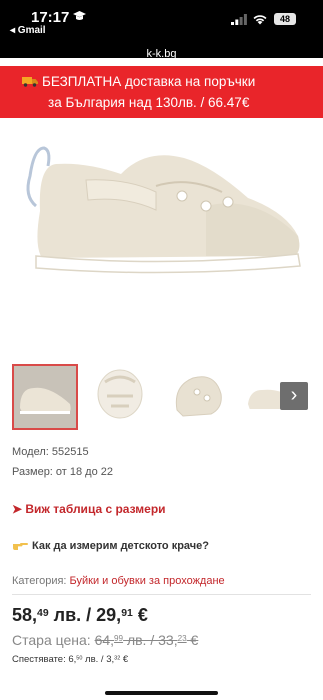 The image size is (323, 700). I want to click on price-eur-cents: 91, so click(127, 614).